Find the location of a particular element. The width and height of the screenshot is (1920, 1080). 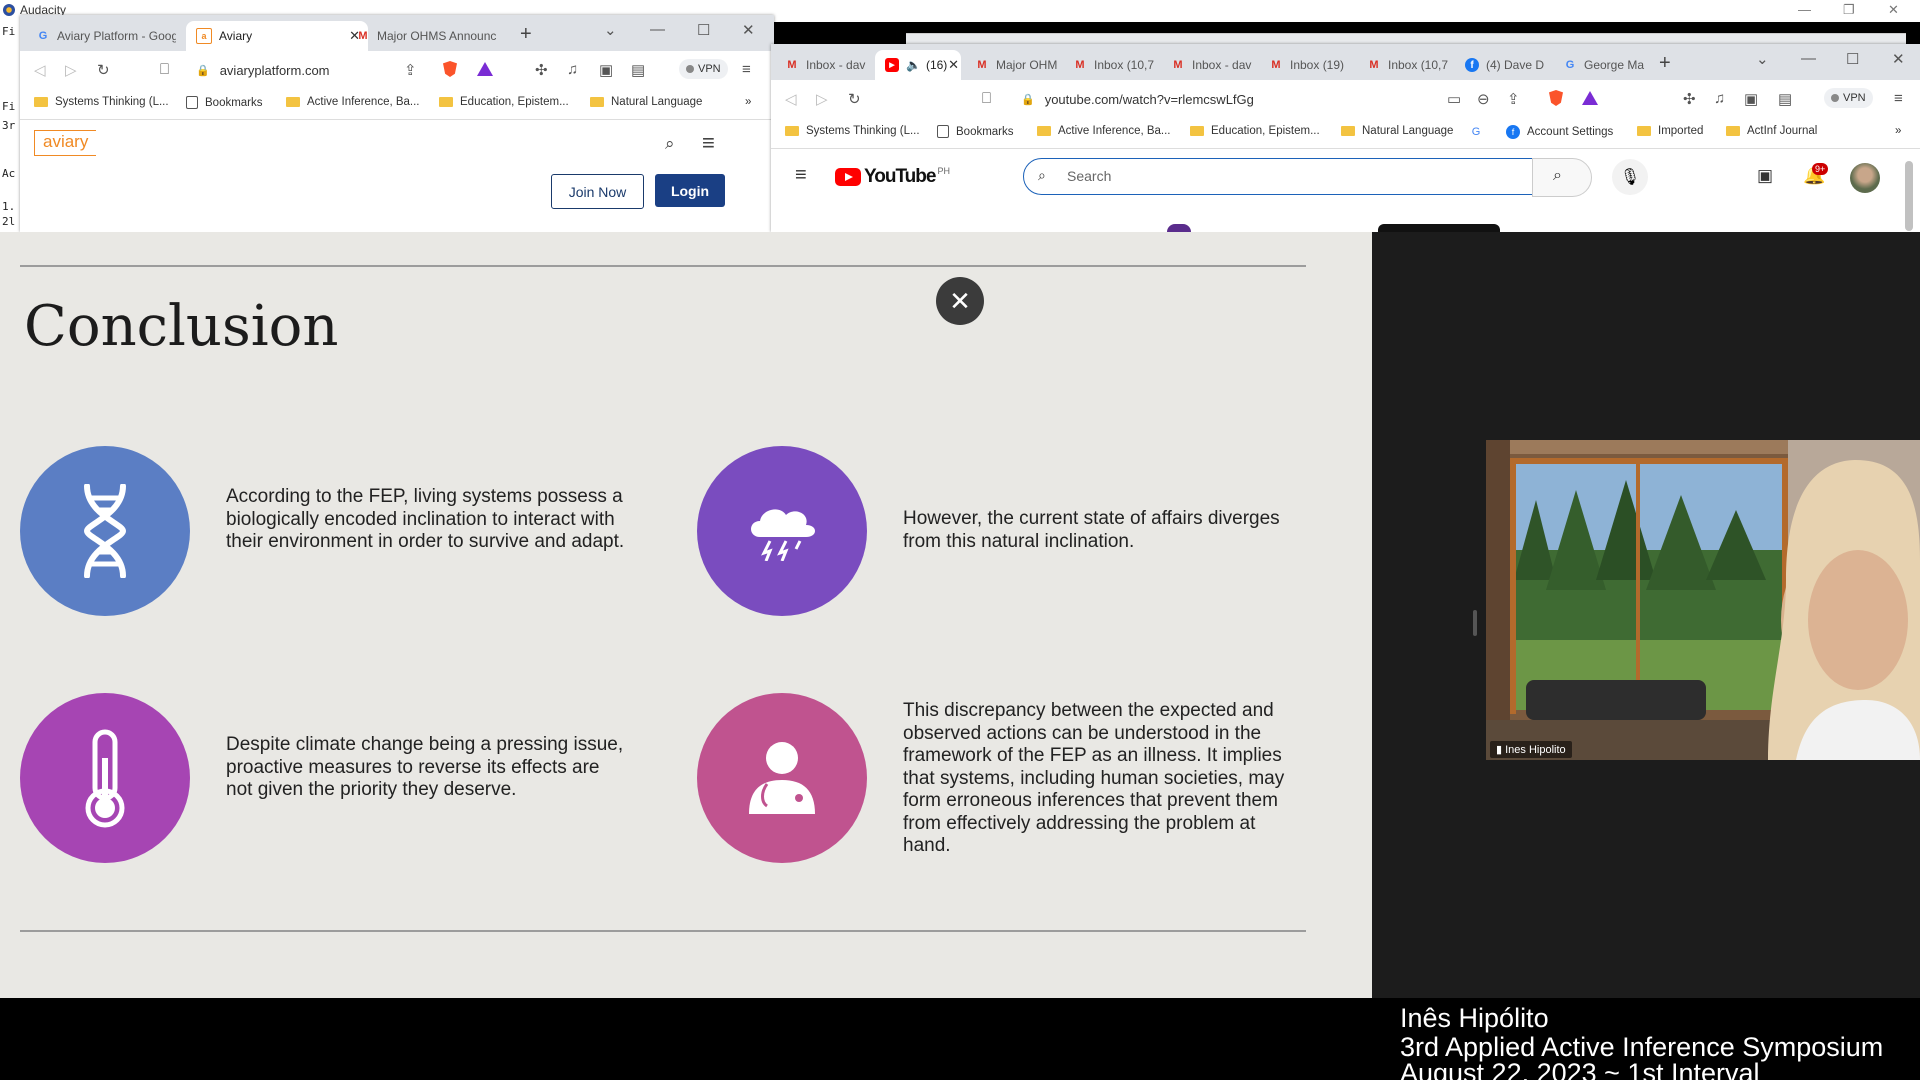

bookmark-item: Imported is located at coordinates (1670, 131).